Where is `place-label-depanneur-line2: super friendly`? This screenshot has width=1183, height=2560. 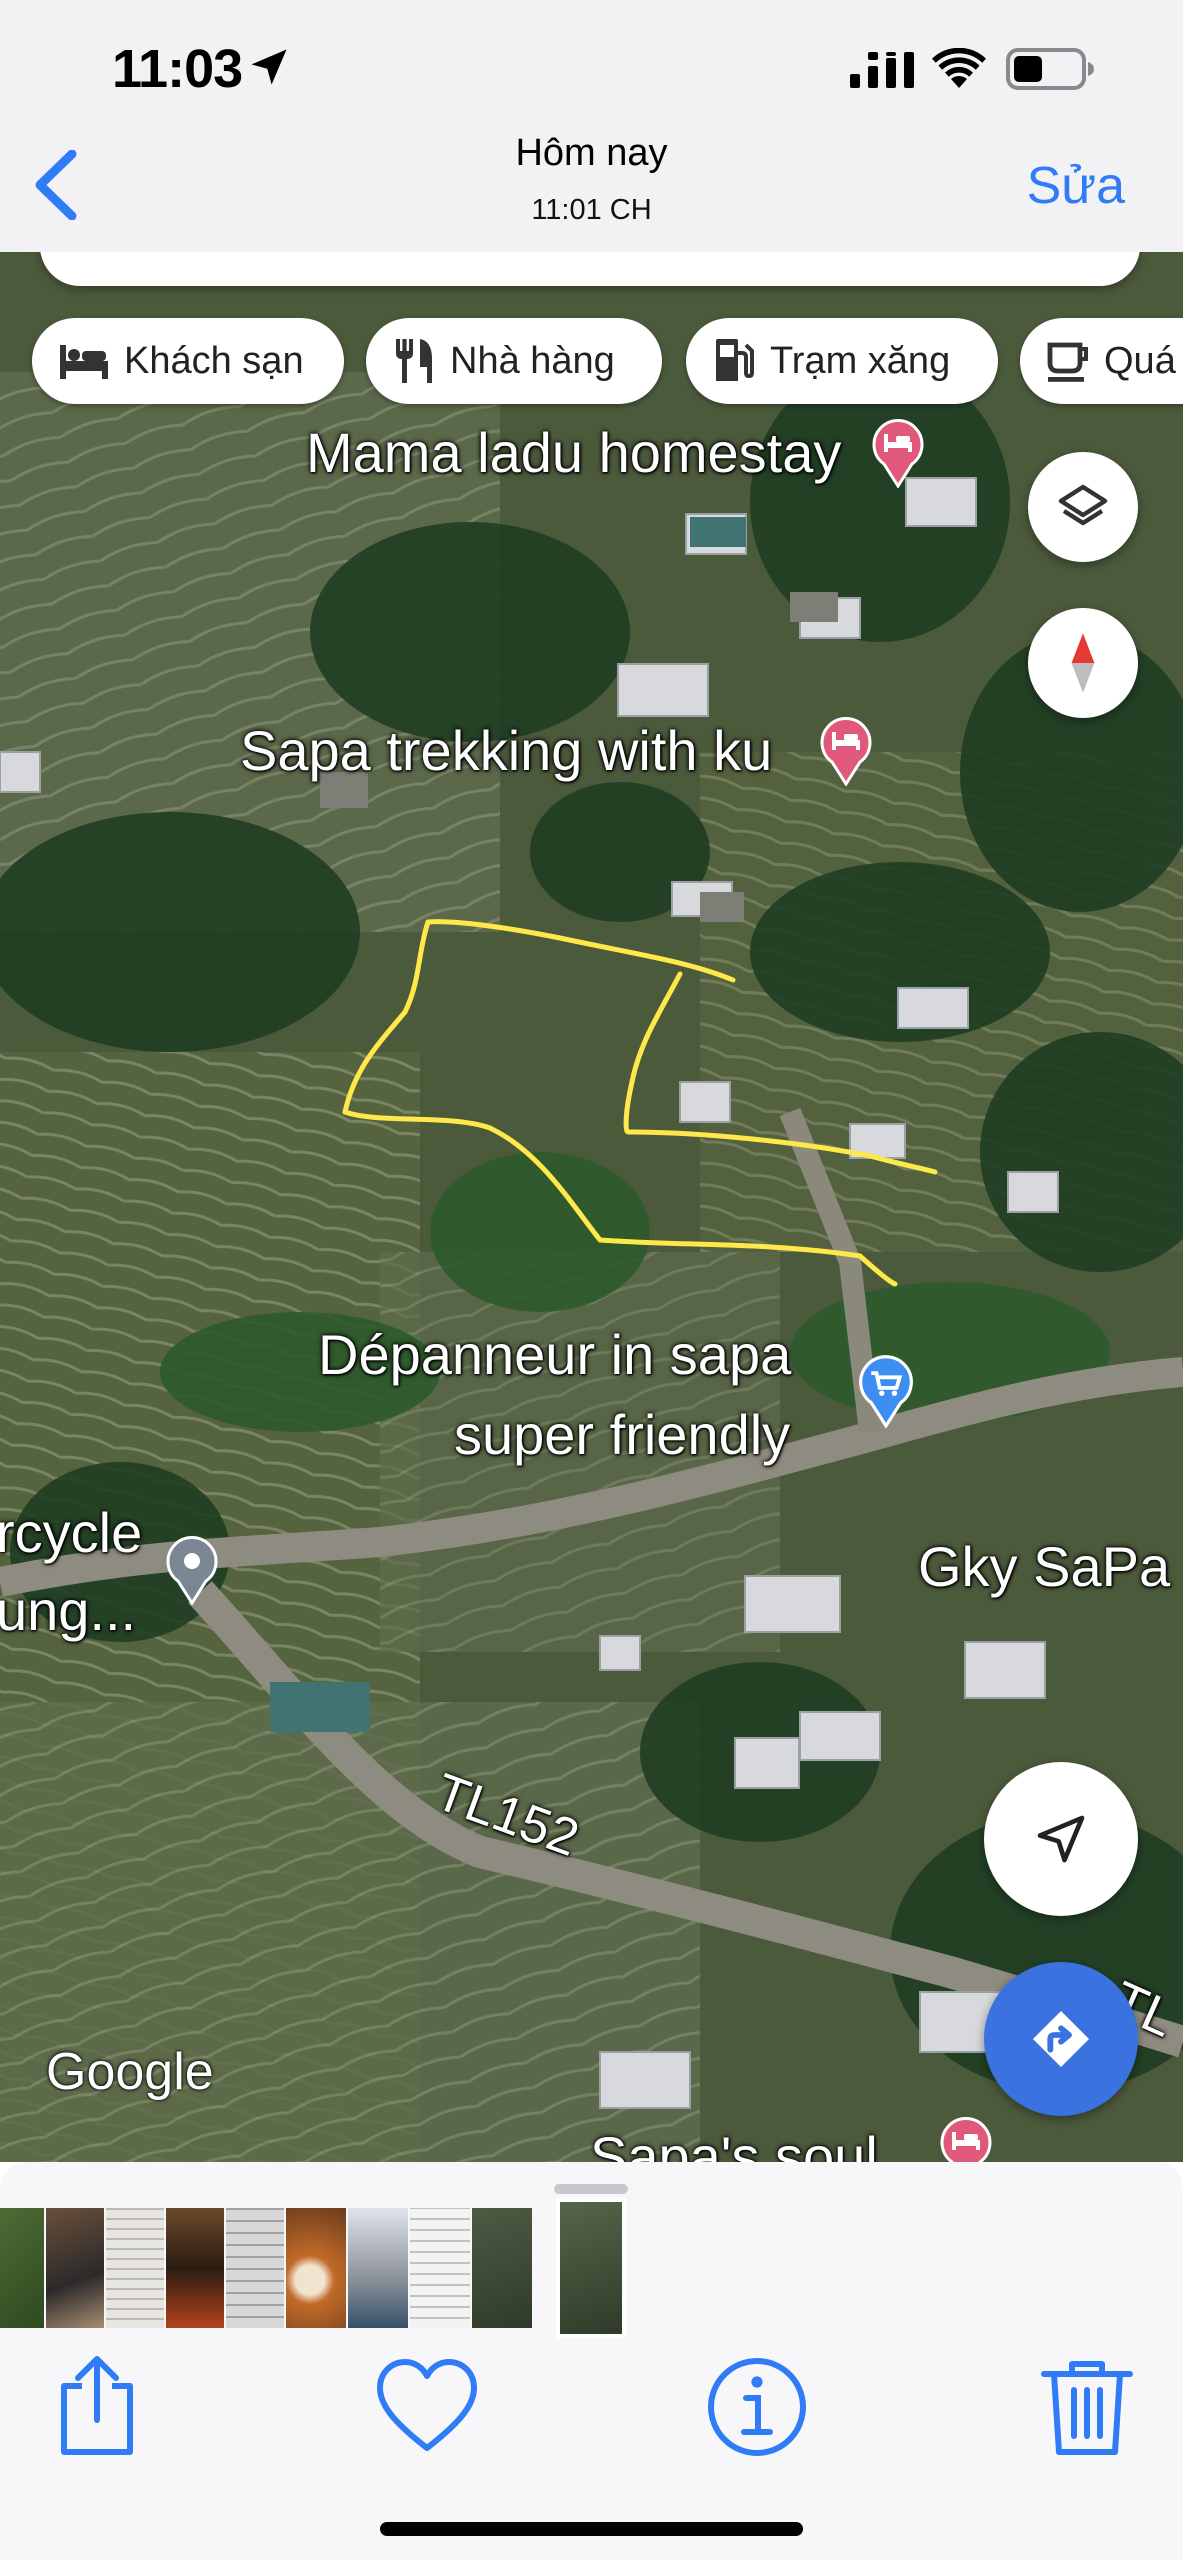
place-label-depanneur-line2: super friendly is located at coordinates (622, 1434).